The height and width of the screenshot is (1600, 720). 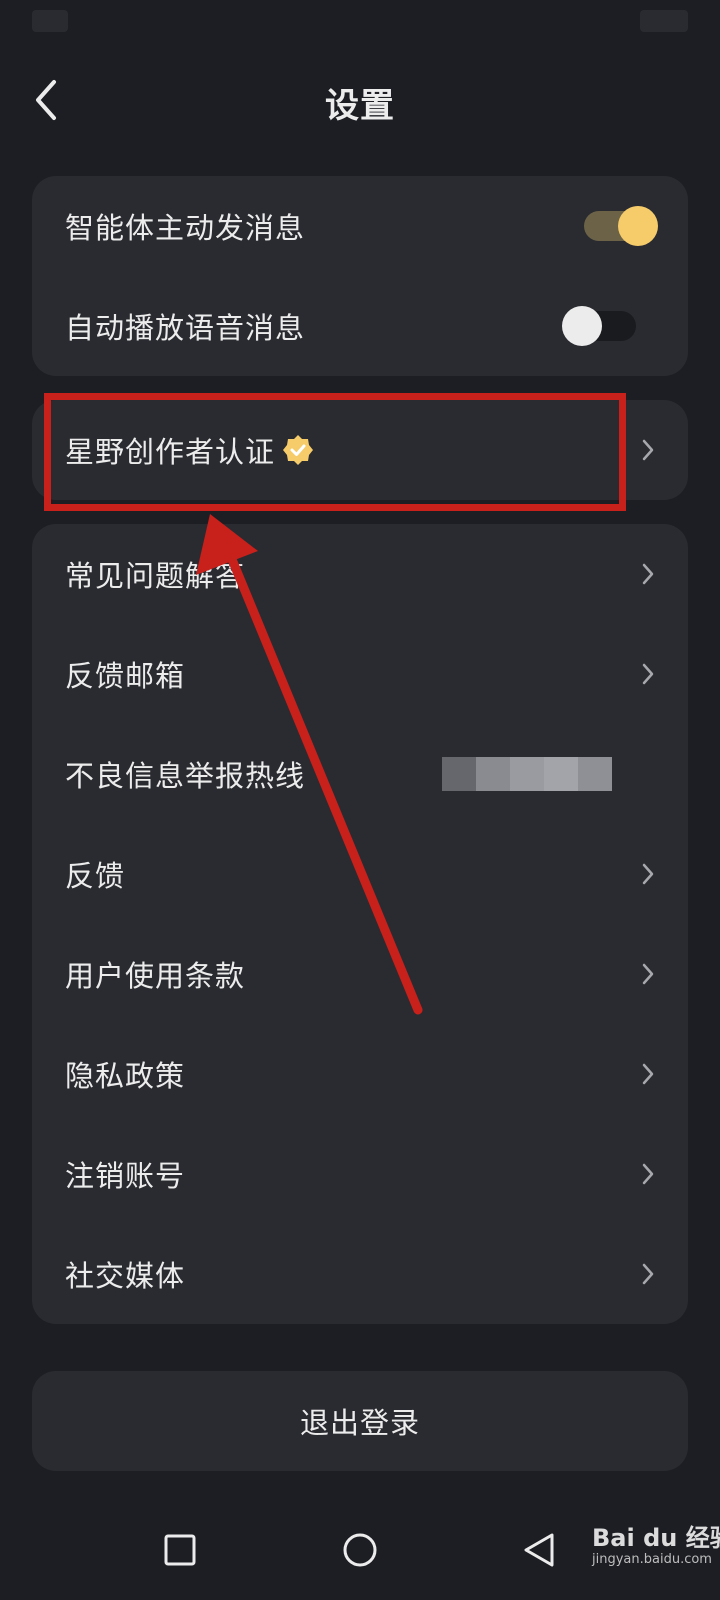 I want to click on menu-item-creator-certification: 星野创作者认证, so click(x=360, y=450).